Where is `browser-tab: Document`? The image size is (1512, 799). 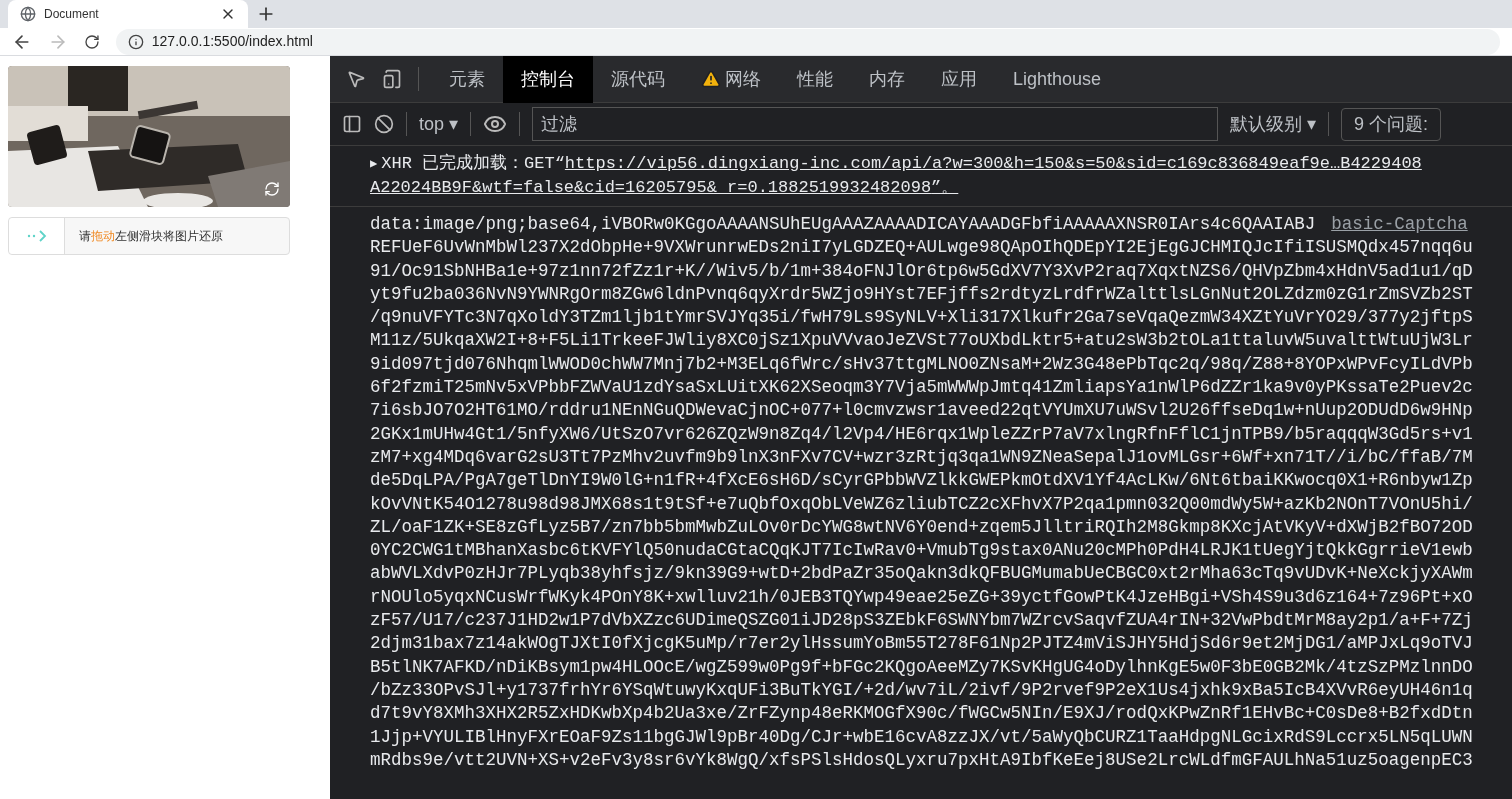 browser-tab: Document is located at coordinates (128, 14).